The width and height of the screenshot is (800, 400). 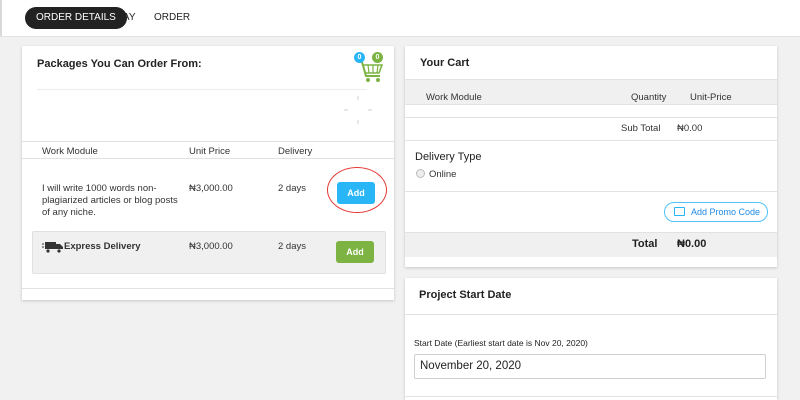 What do you see at coordinates (208, 141) in the screenshot?
I see `table-top-divider` at bounding box center [208, 141].